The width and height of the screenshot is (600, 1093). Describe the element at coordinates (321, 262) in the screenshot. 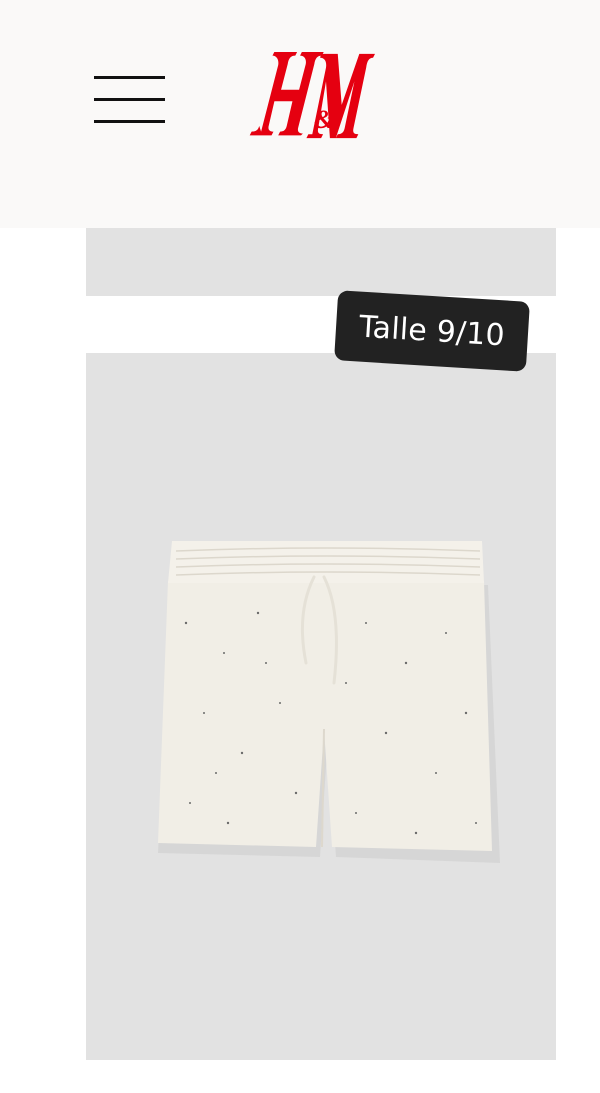

I see `product-image-previous` at that location.